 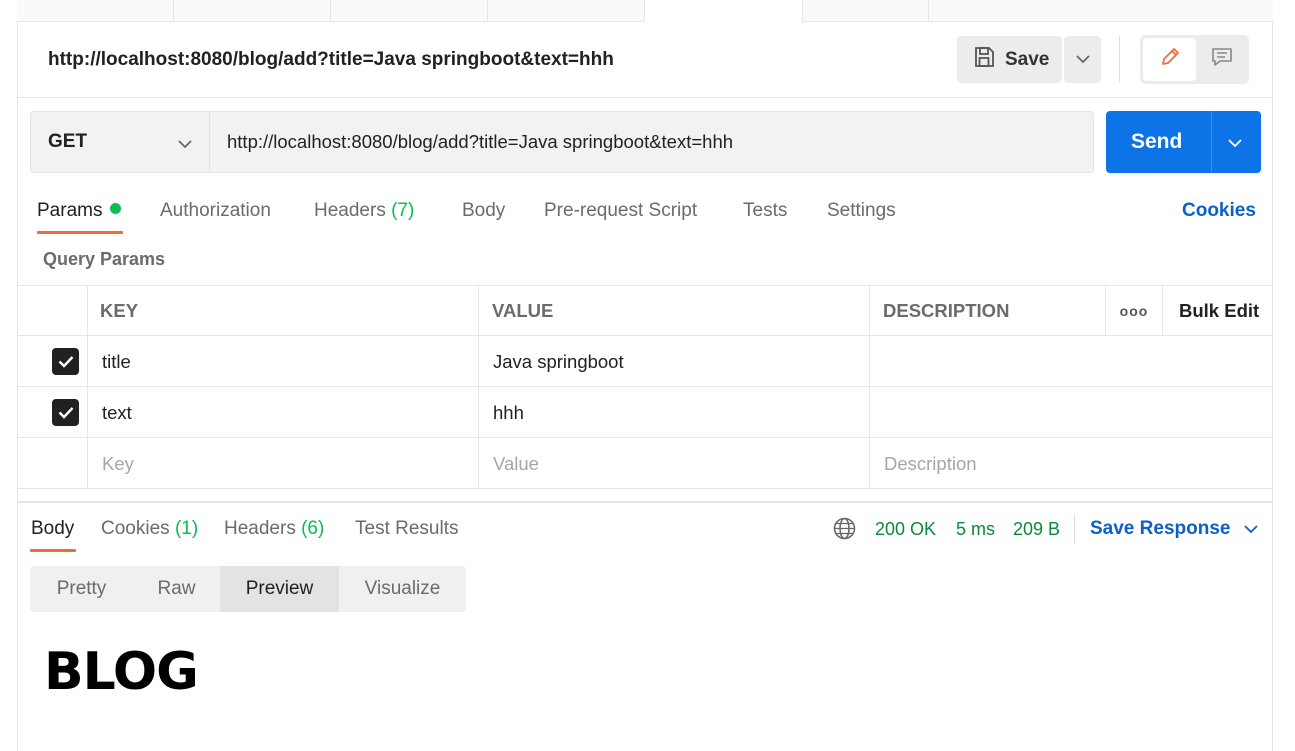 I want to click on tab-params: Params, so click(x=79, y=211).